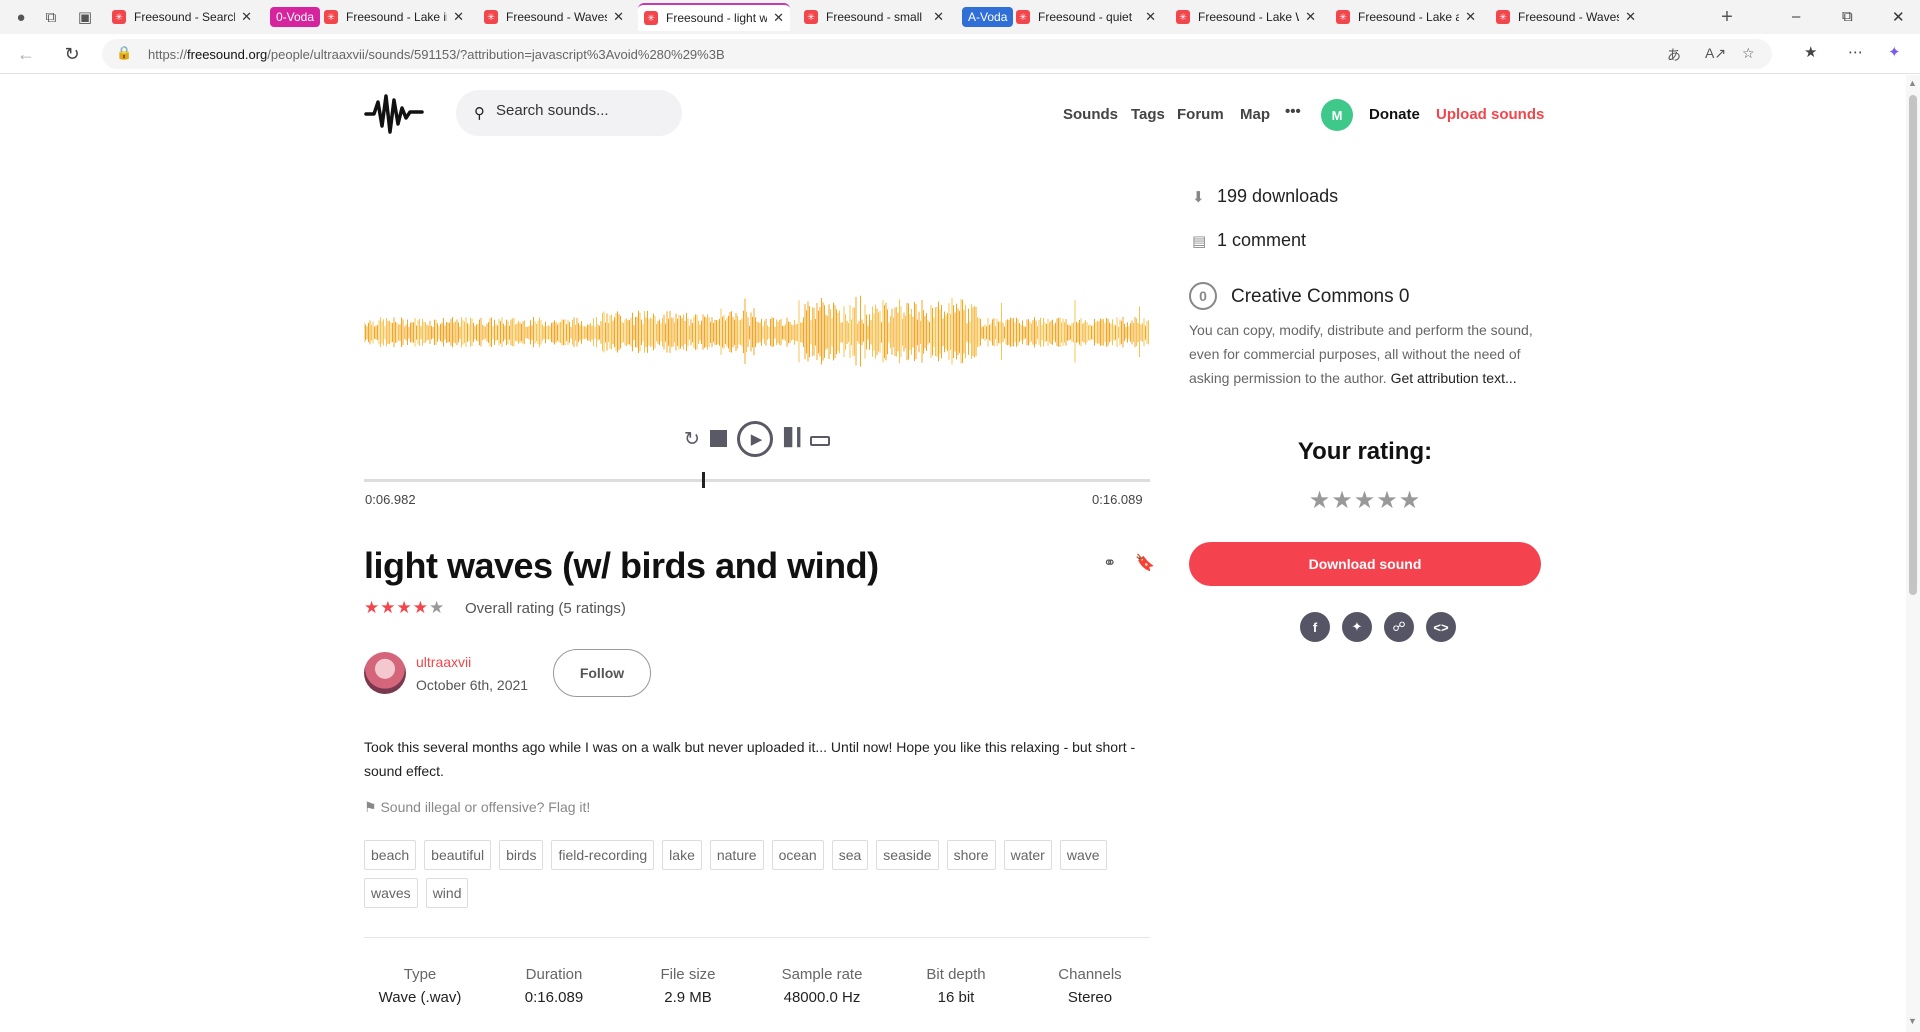 Image resolution: width=1920 pixels, height=1032 pixels. I want to click on refresh-icon: ↻, so click(72, 54).